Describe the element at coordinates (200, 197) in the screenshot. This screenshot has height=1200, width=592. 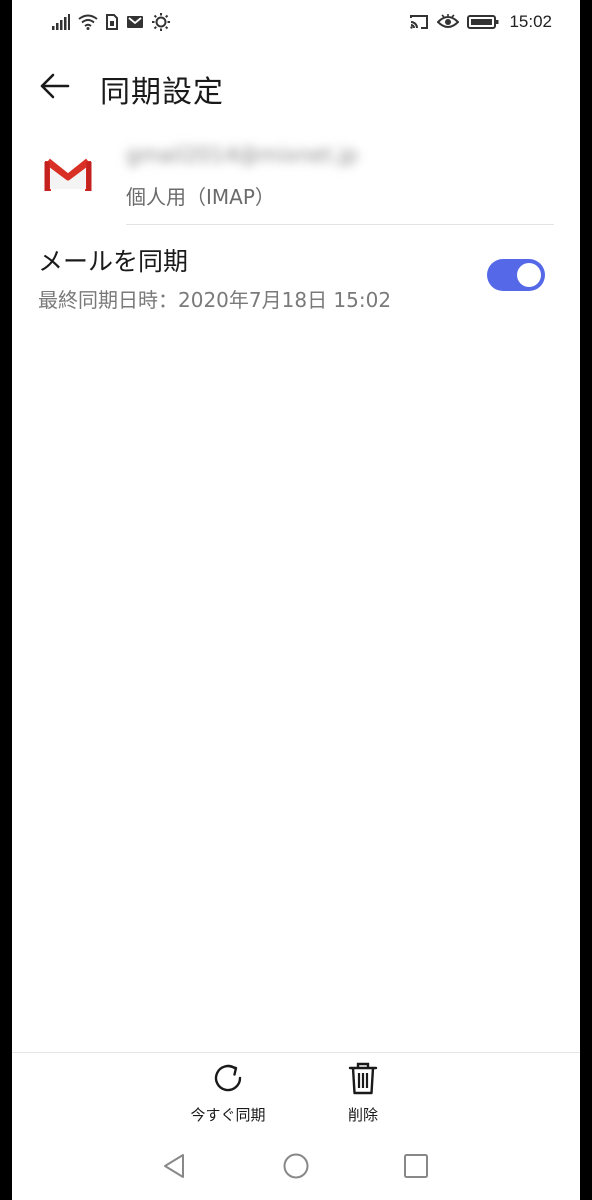
I see `account-type: 個人用（IMAP）` at that location.